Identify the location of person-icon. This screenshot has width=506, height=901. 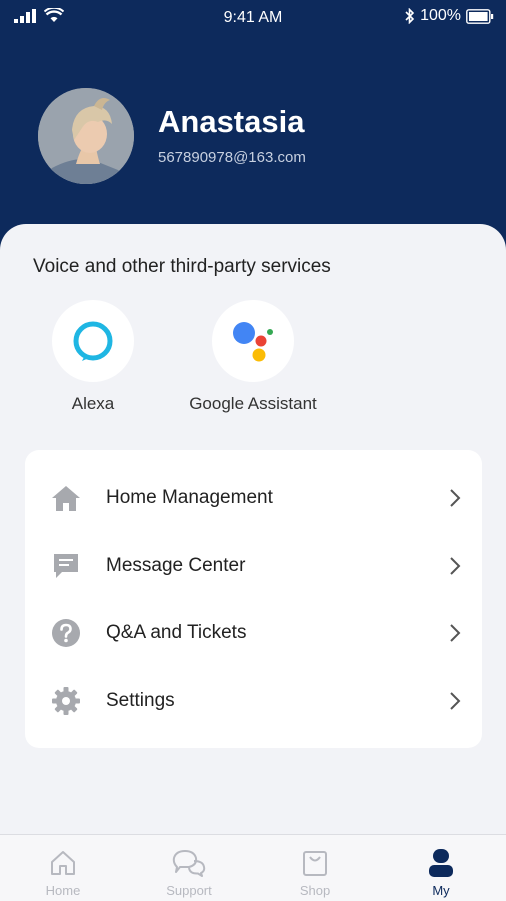
(441, 863).